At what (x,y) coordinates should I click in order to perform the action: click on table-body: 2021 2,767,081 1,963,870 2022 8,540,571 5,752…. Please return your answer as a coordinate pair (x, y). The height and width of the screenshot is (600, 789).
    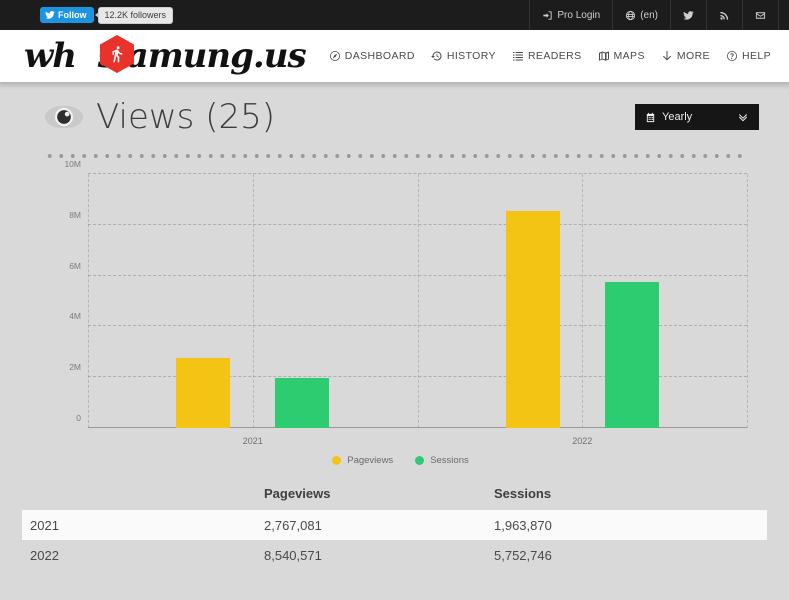
    Looking at the image, I should click on (394, 540).